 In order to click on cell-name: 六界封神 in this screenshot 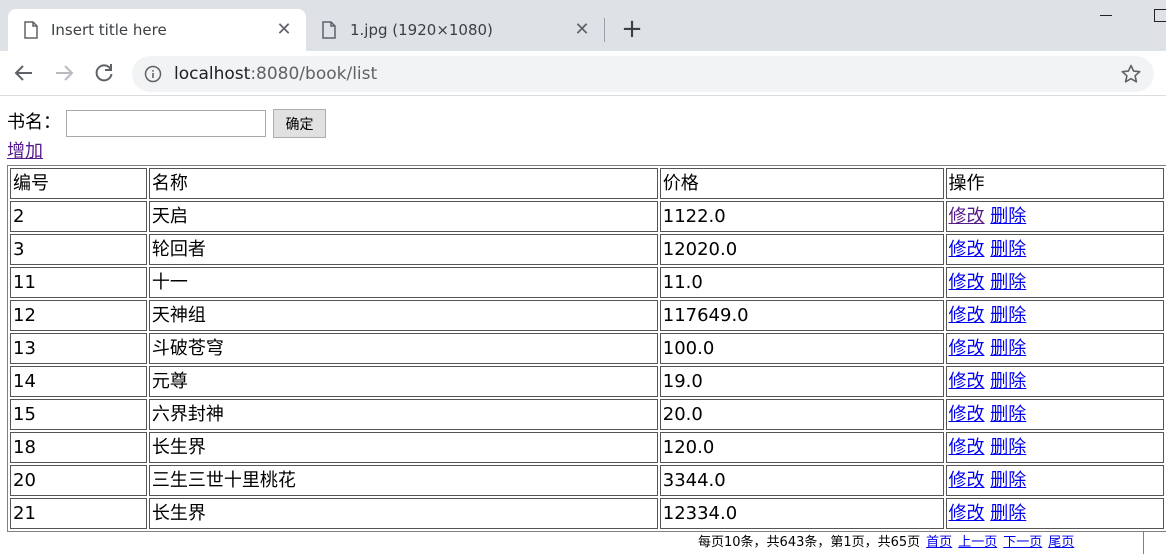, I will do `click(403, 414)`.